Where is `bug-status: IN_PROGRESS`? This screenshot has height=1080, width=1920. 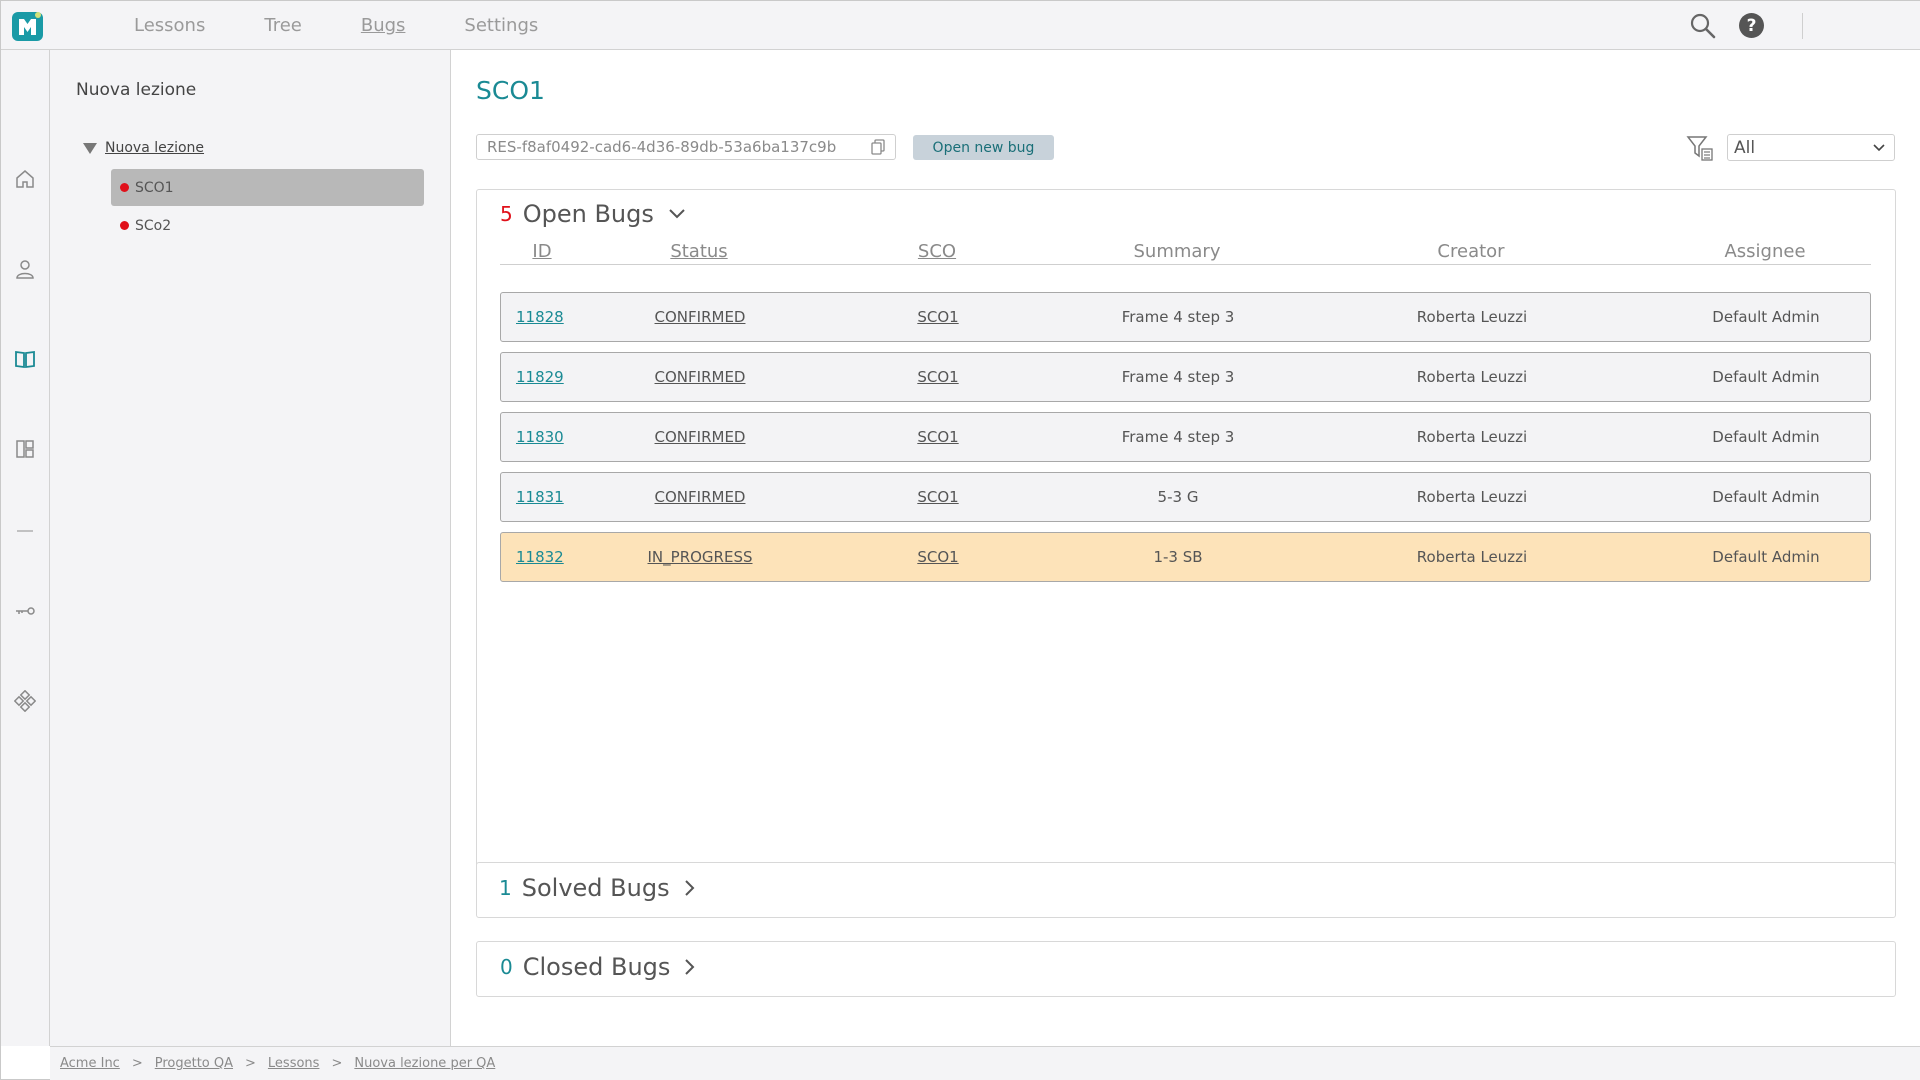 bug-status: IN_PROGRESS is located at coordinates (700, 557).